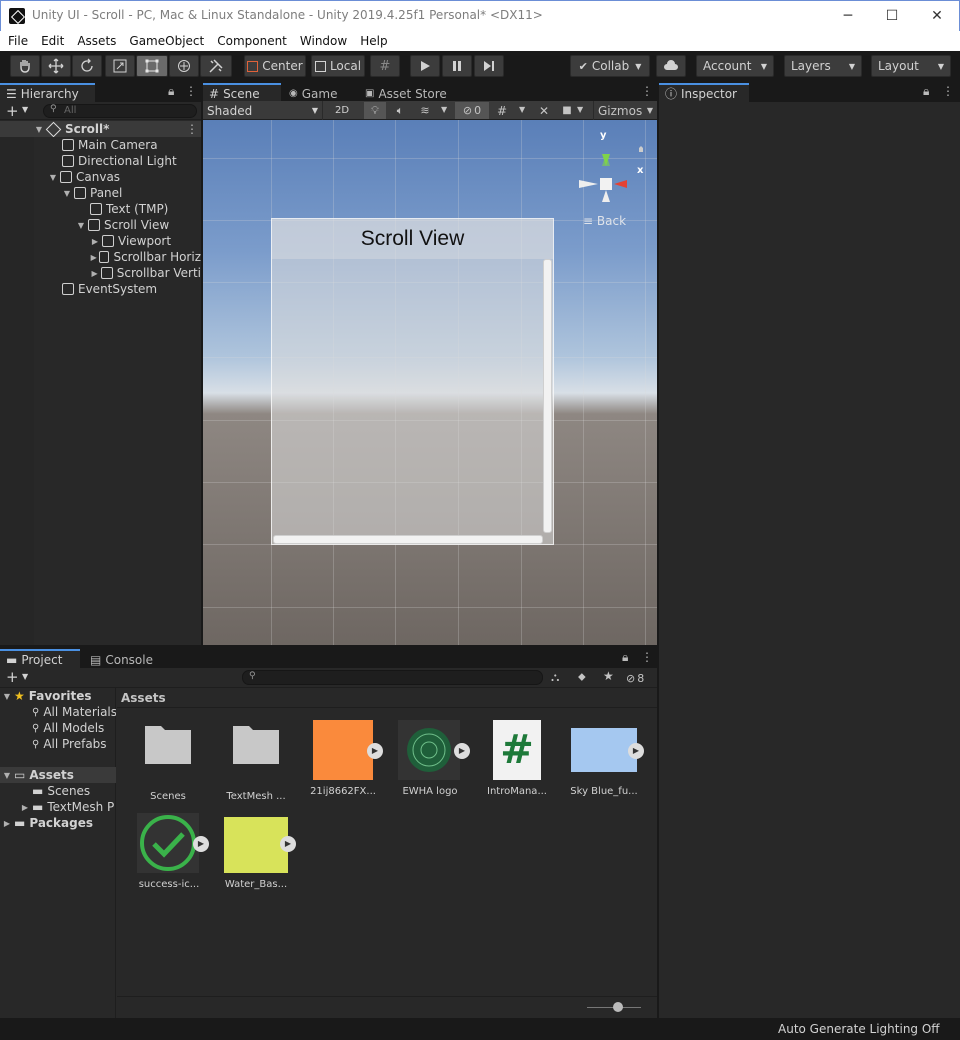 Image resolution: width=960 pixels, height=1040 pixels. What do you see at coordinates (625, 110) in the screenshot?
I see `gizmos-dropdown: Gizmos ▼` at bounding box center [625, 110].